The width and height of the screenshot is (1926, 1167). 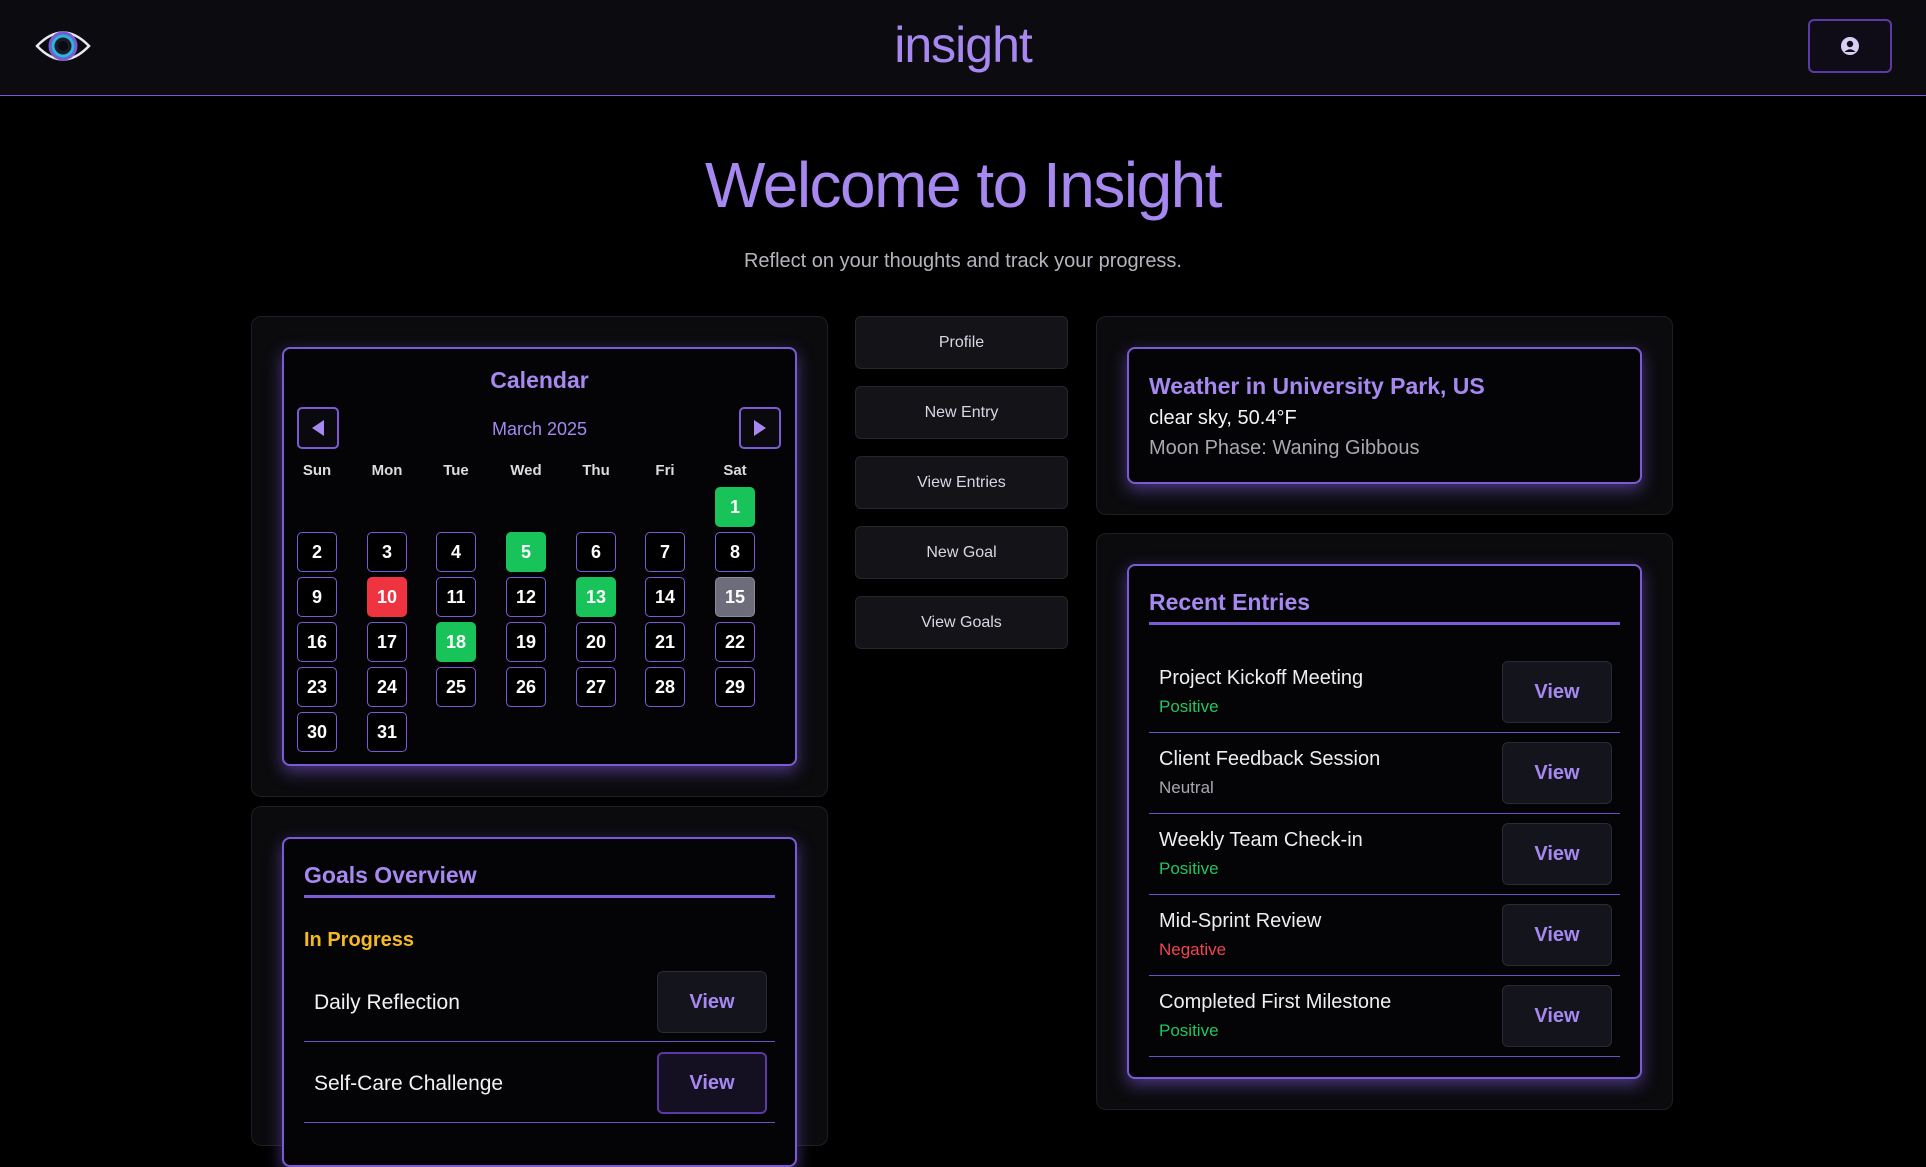 What do you see at coordinates (387, 597) in the screenshot?
I see `calendar-day: 10` at bounding box center [387, 597].